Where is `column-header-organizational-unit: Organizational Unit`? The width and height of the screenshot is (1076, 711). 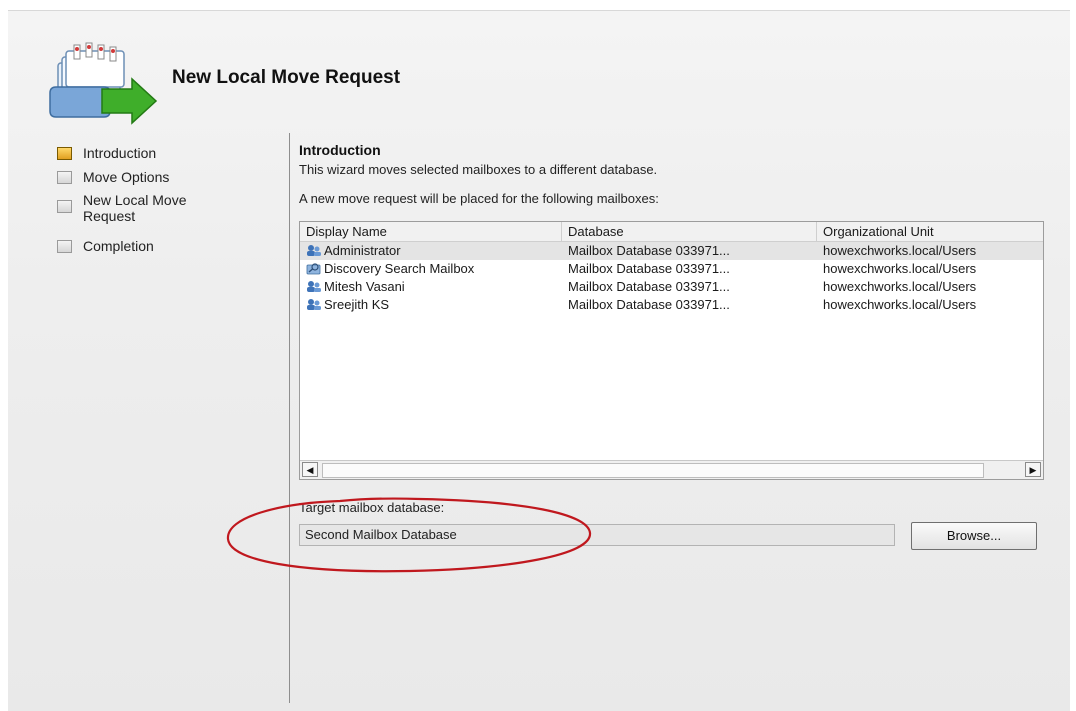 column-header-organizational-unit: Organizational Unit is located at coordinates (930, 231).